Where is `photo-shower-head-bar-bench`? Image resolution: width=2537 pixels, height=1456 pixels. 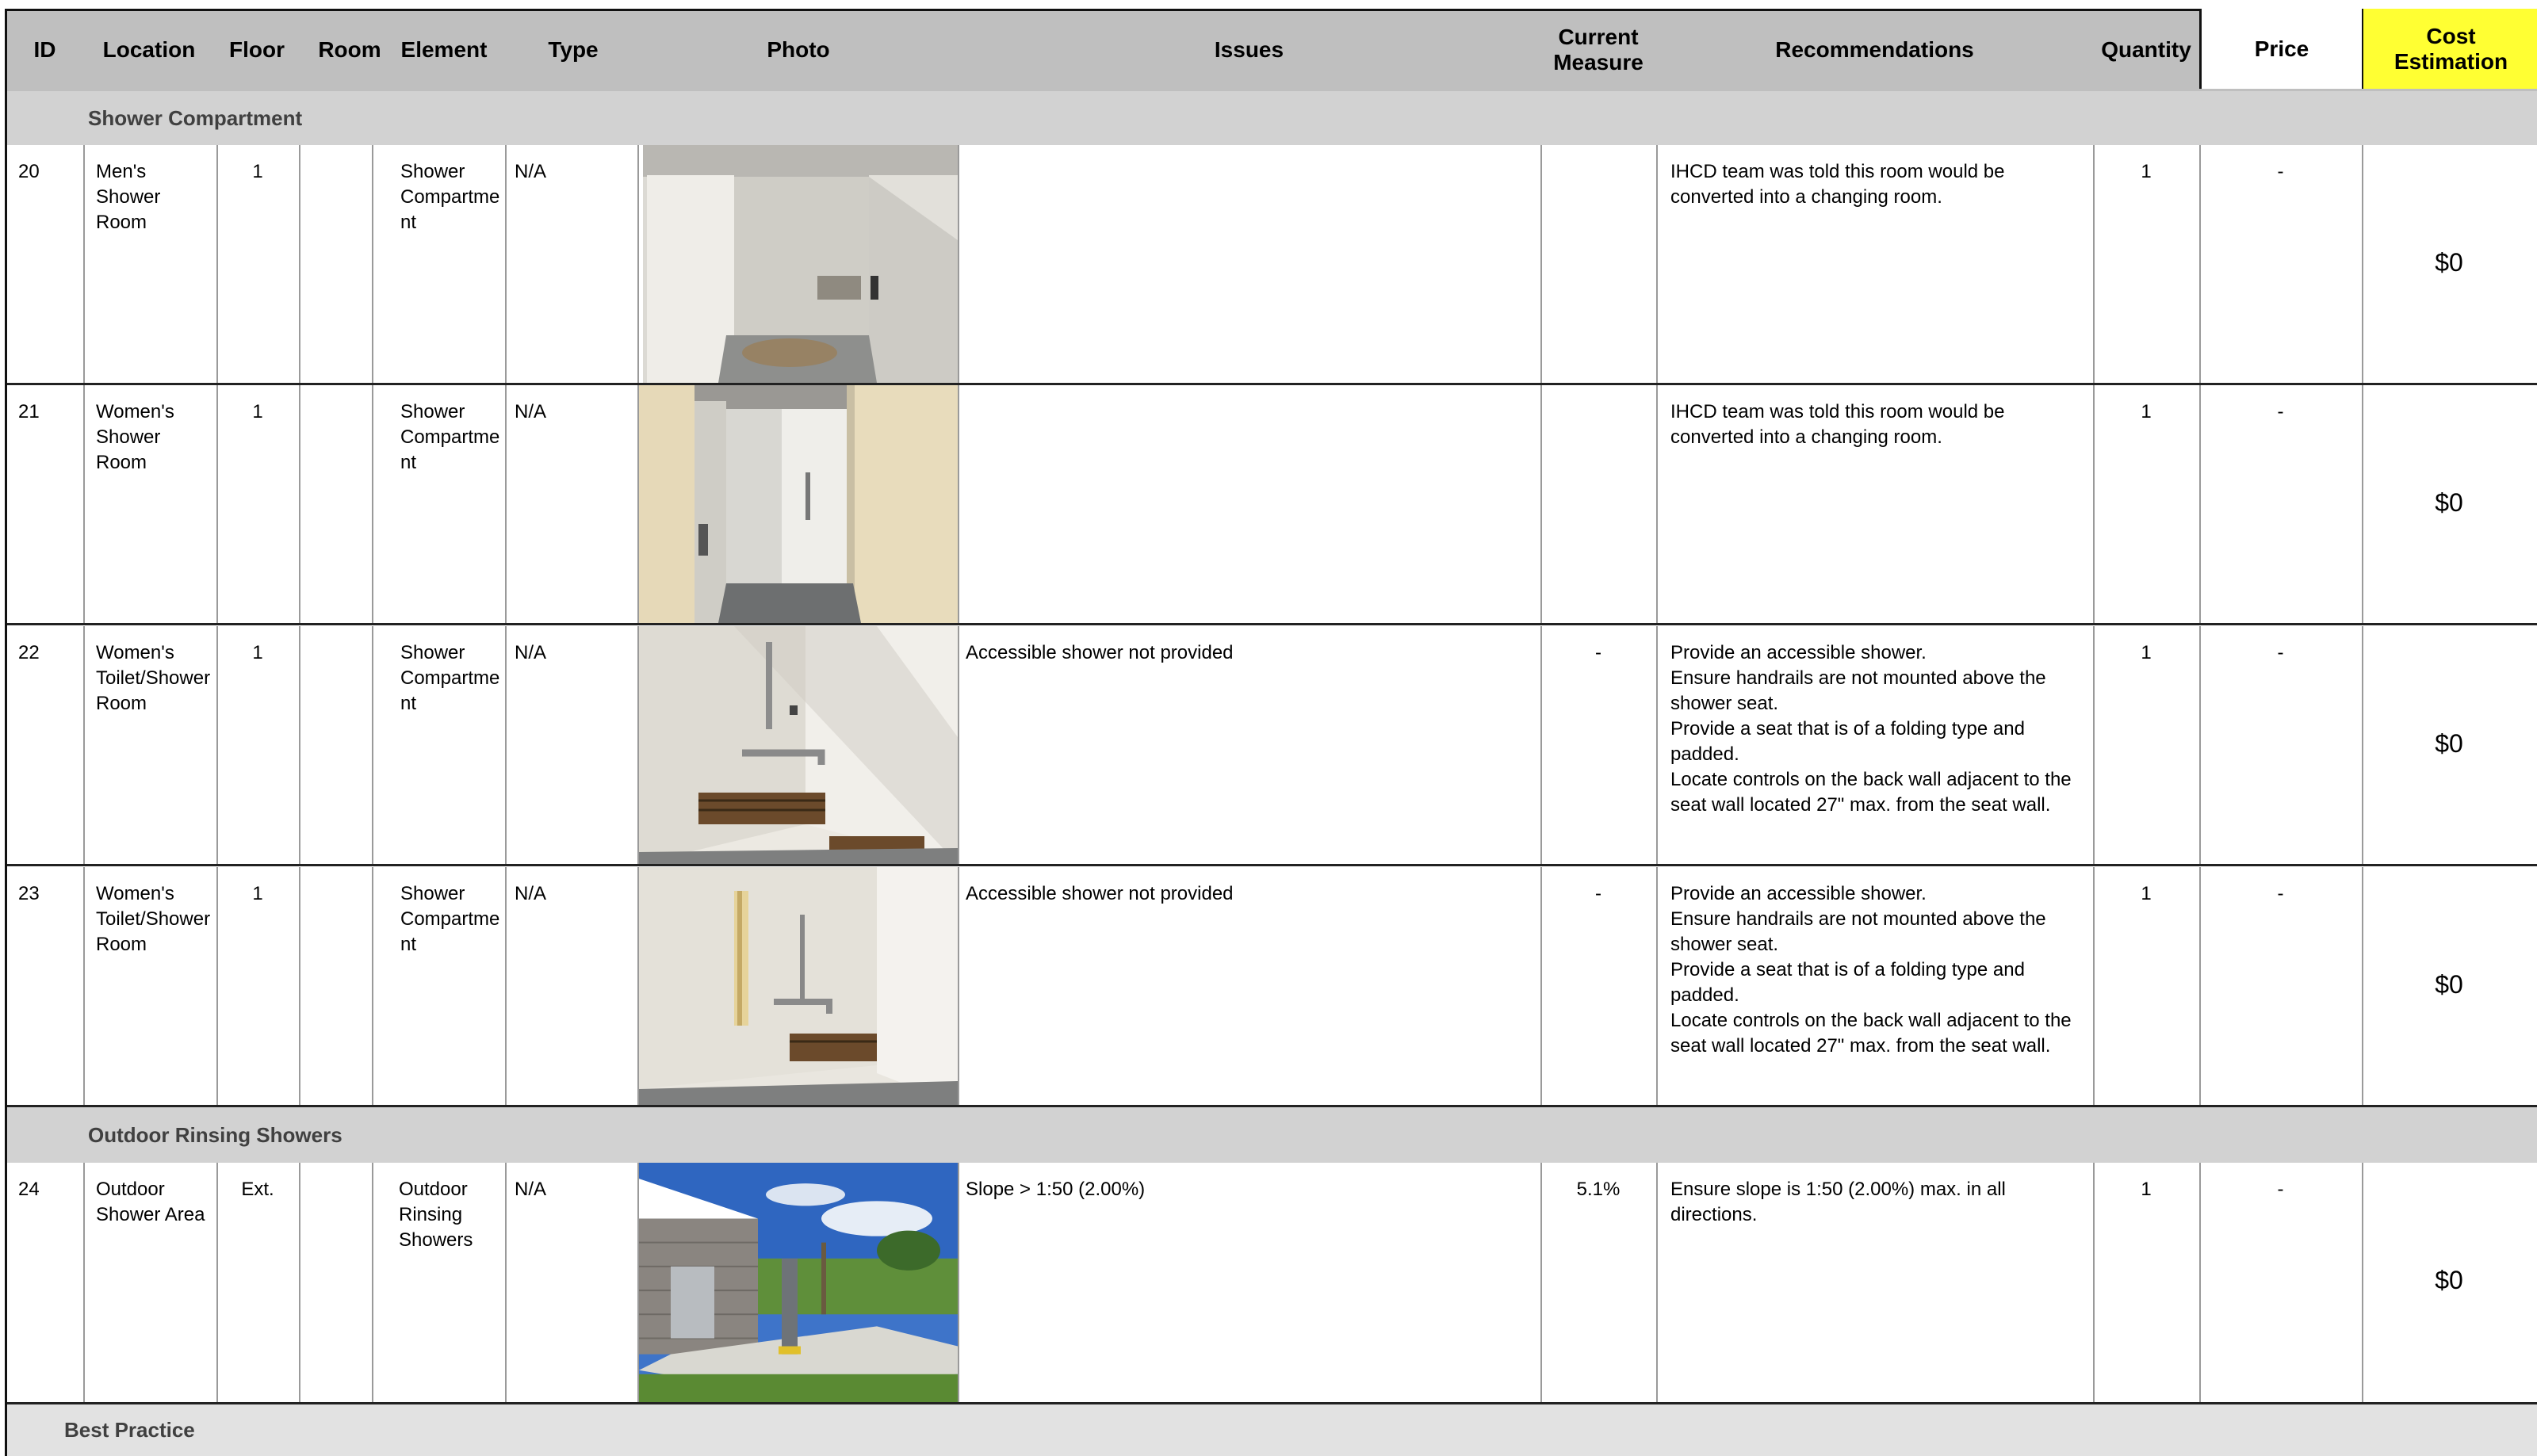
photo-shower-head-bar-bench is located at coordinates (798, 986).